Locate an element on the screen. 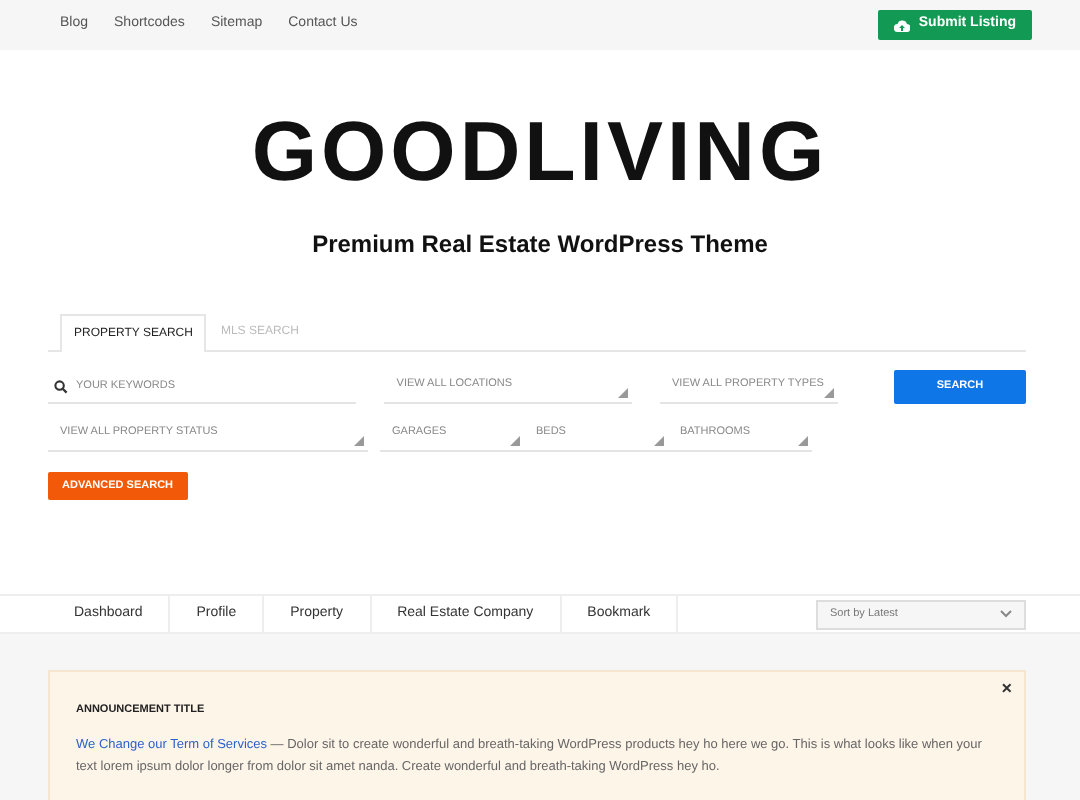 Image resolution: width=1080 pixels, height=800 pixels. search-icon is located at coordinates (61, 387).